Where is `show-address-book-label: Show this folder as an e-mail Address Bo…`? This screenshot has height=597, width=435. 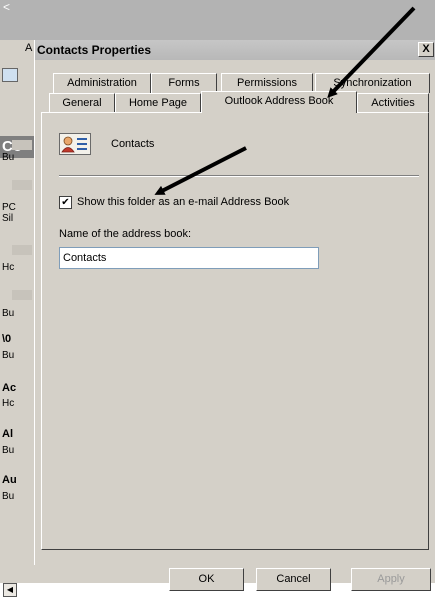
show-address-book-label: Show this folder as an e-mail Address Bo… is located at coordinates (183, 202).